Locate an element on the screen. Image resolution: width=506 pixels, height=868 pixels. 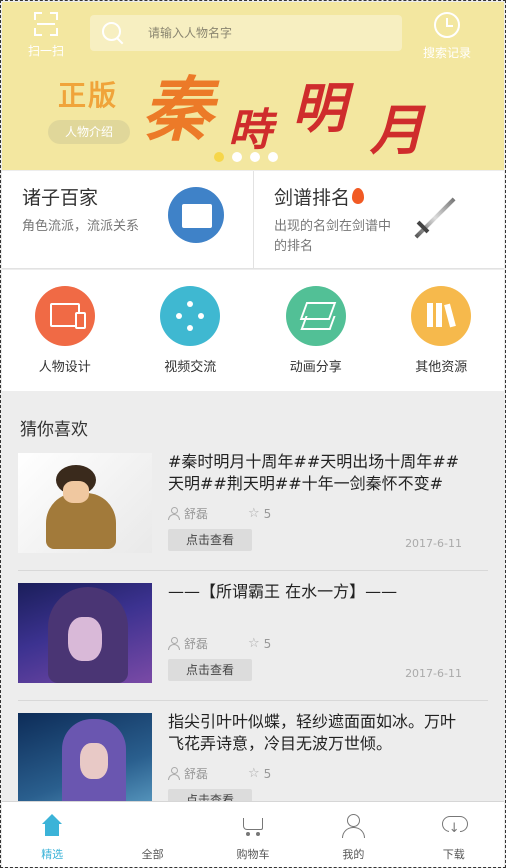
item-title: 指尖引叶叶似蝶，轻纱遮面面如冰。万叶飞花弄诗意，冷目无波万世倾。 is located at coordinates (312, 732).